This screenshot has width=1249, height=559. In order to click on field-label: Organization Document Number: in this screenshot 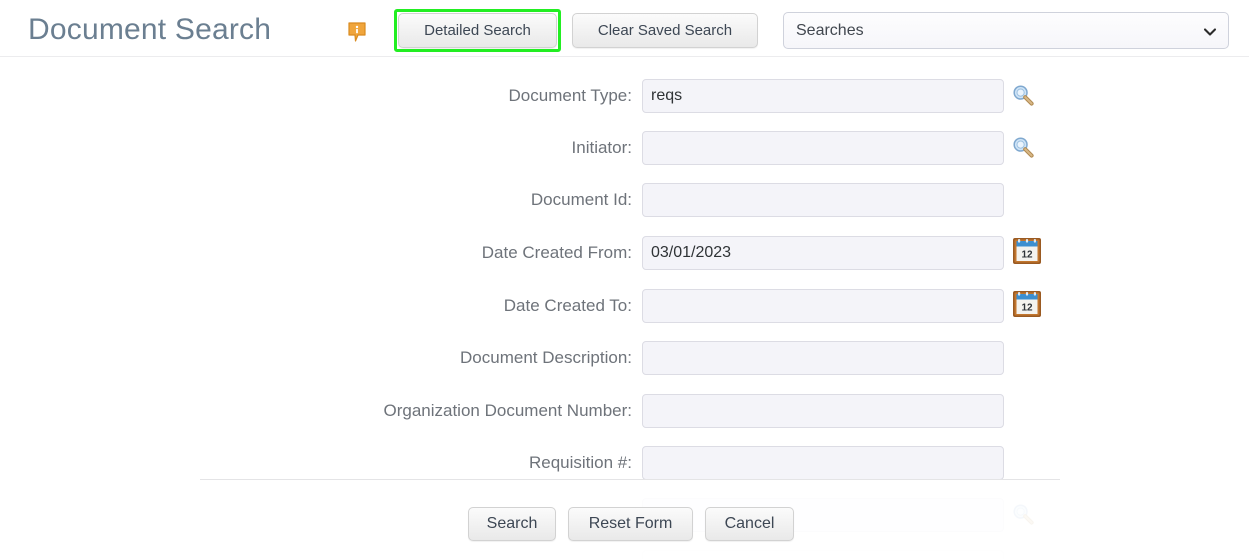, I will do `click(507, 410)`.